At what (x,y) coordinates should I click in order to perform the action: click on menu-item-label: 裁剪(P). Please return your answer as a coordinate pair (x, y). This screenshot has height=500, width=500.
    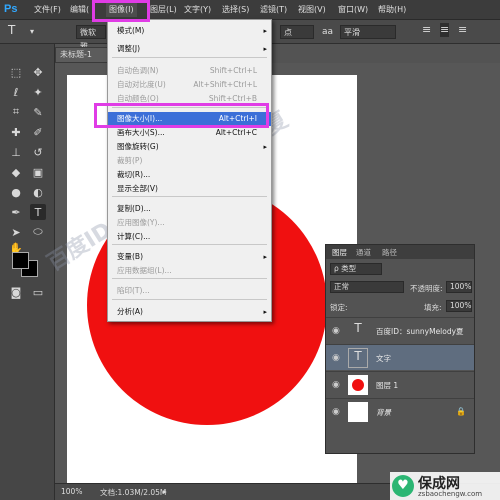
    Looking at the image, I should click on (130, 160).